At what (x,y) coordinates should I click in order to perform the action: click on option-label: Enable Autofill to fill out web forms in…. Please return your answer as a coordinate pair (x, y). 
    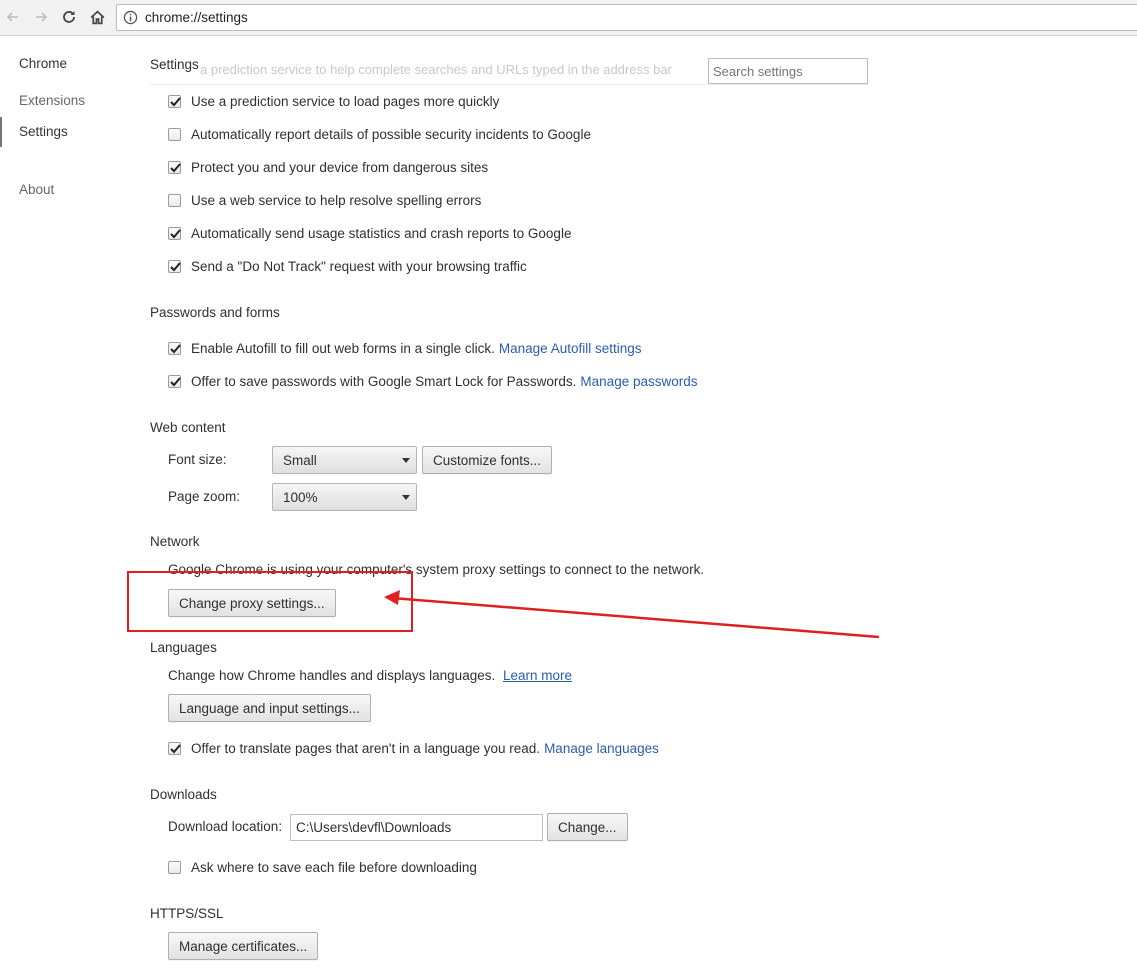
    Looking at the image, I should click on (343, 348).